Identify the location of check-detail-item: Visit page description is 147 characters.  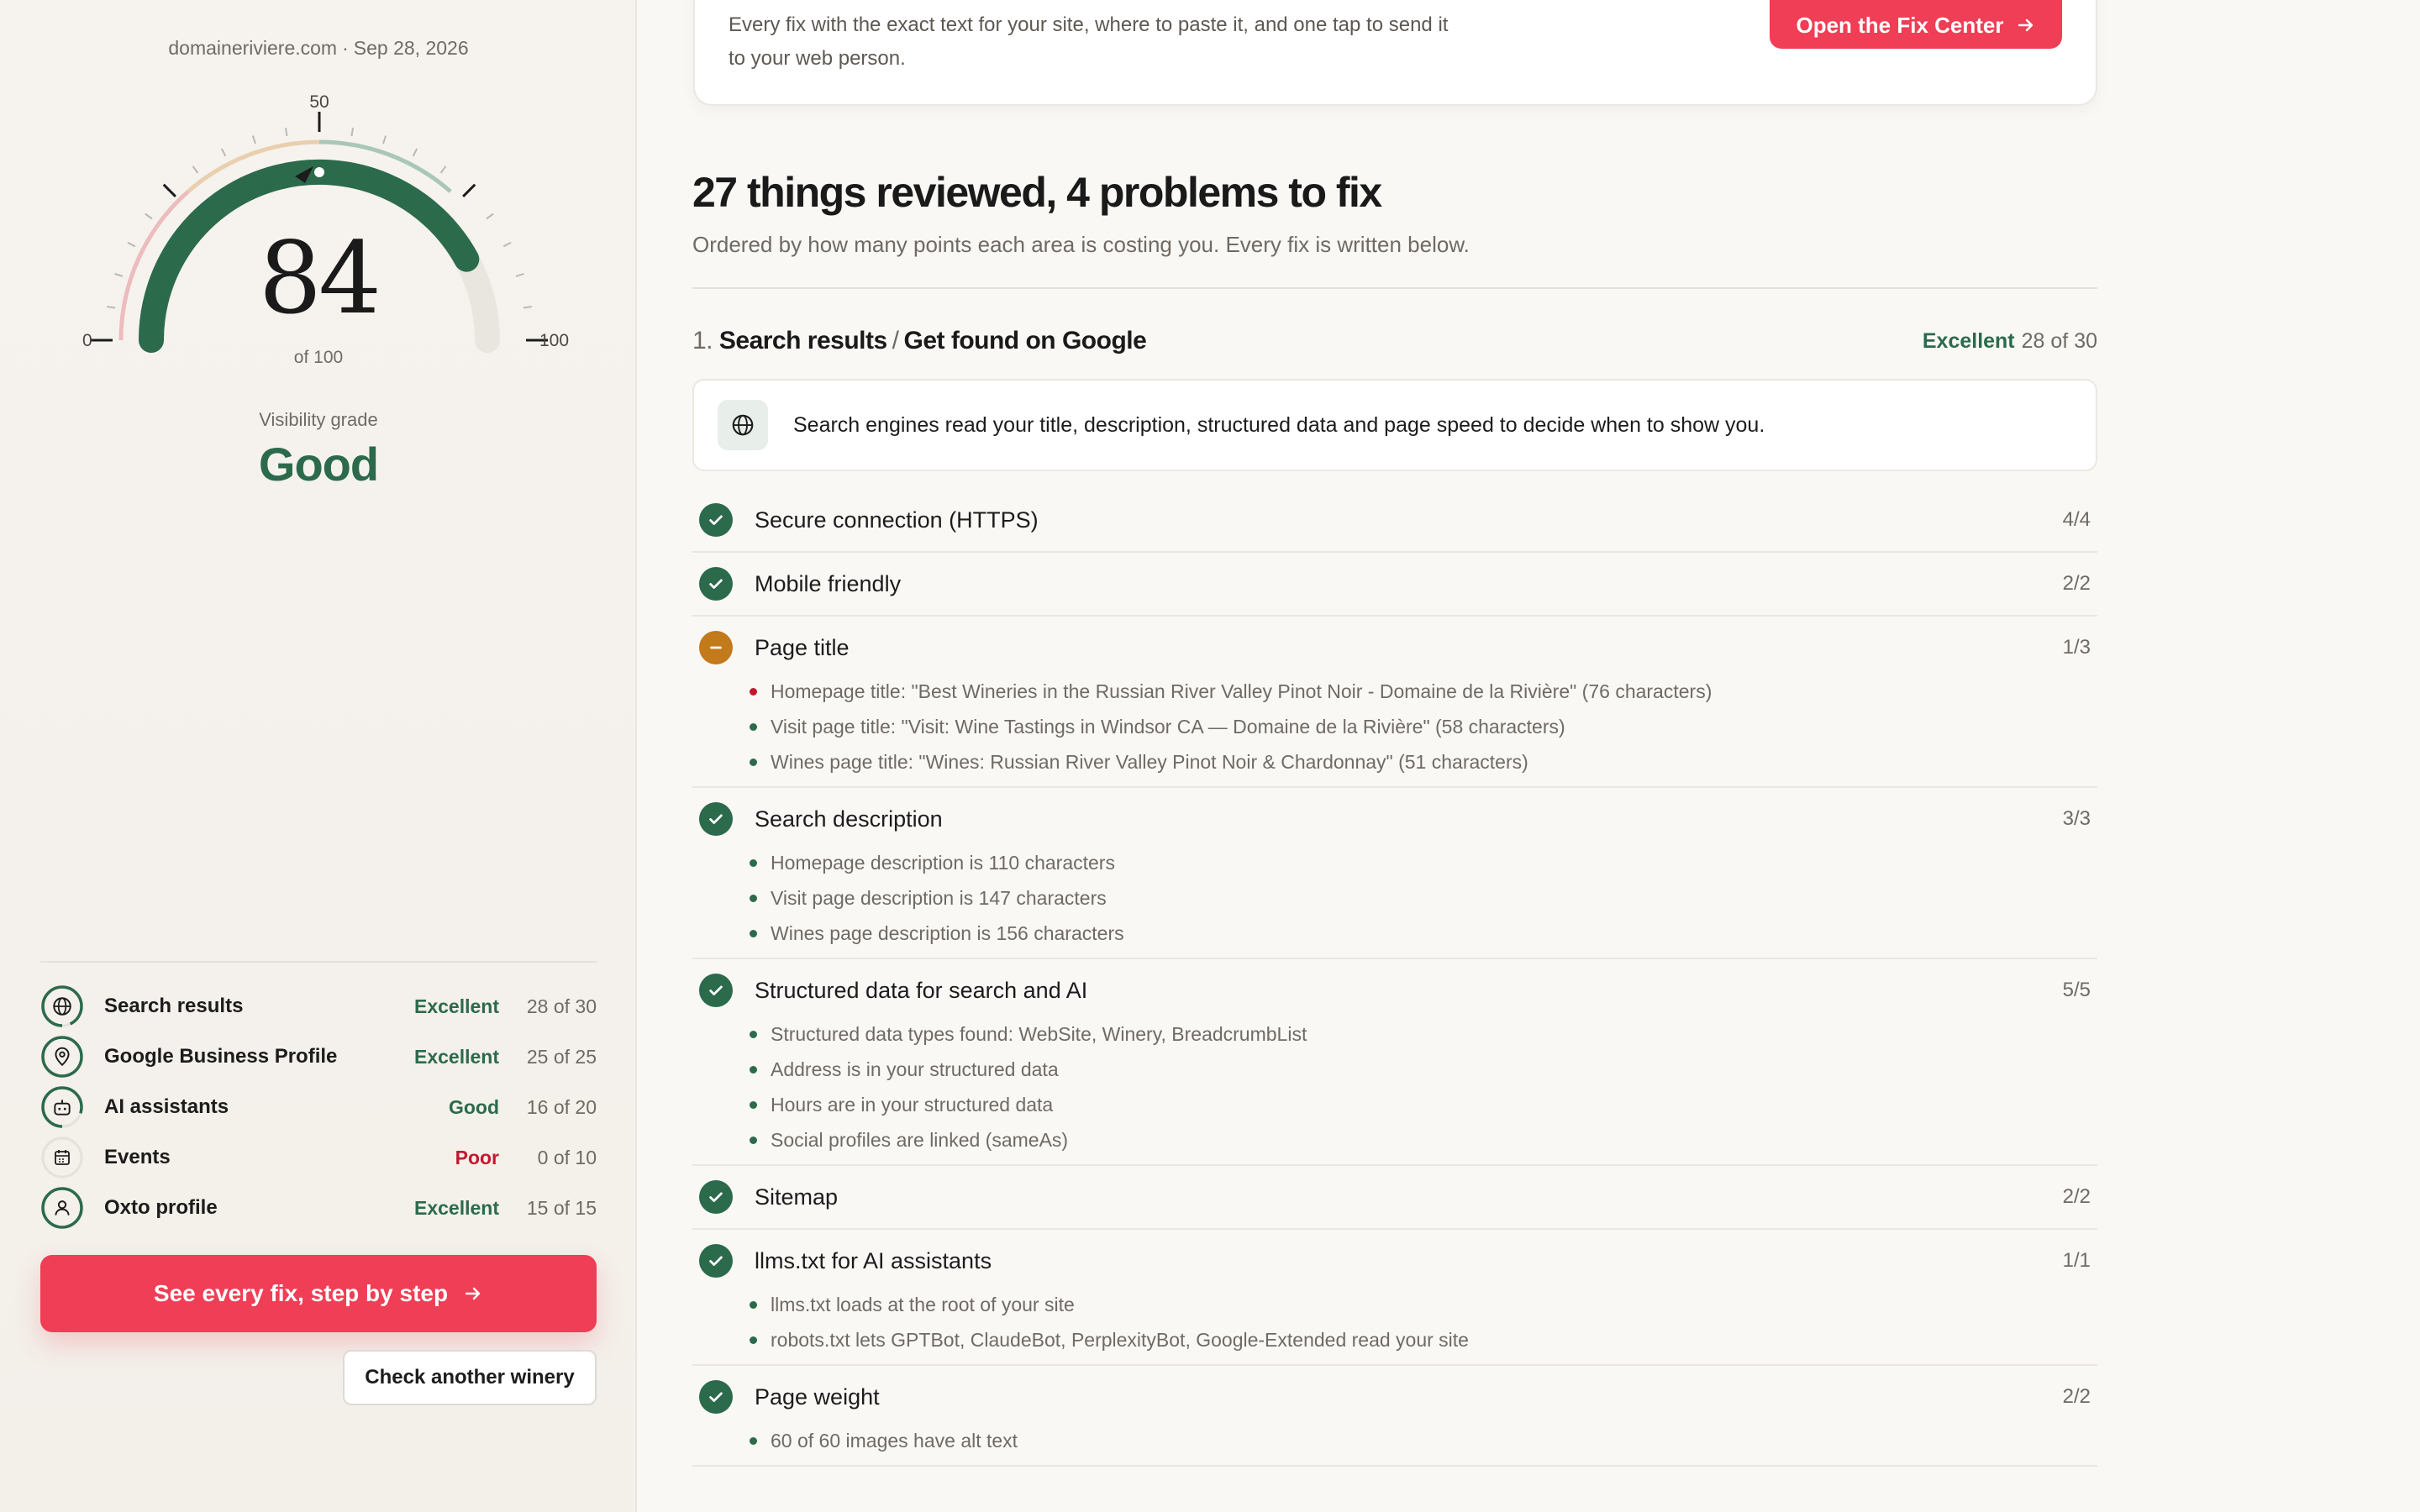
(1423, 898).